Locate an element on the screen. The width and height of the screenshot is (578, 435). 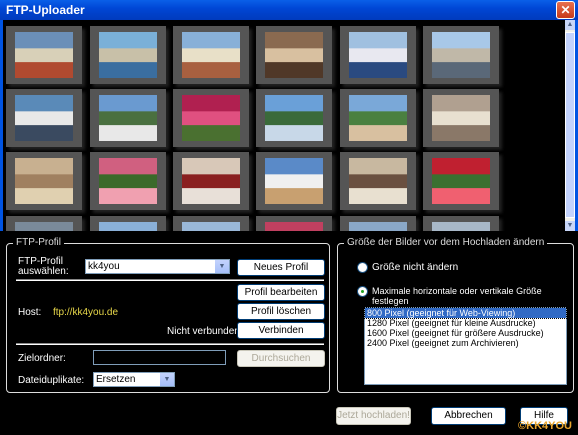
scroll-thumb is located at coordinates (570, 125).